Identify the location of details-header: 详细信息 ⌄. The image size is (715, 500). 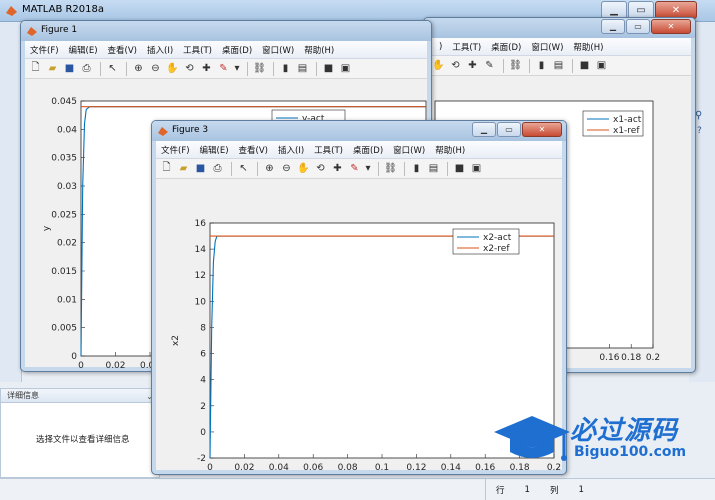
(80, 396).